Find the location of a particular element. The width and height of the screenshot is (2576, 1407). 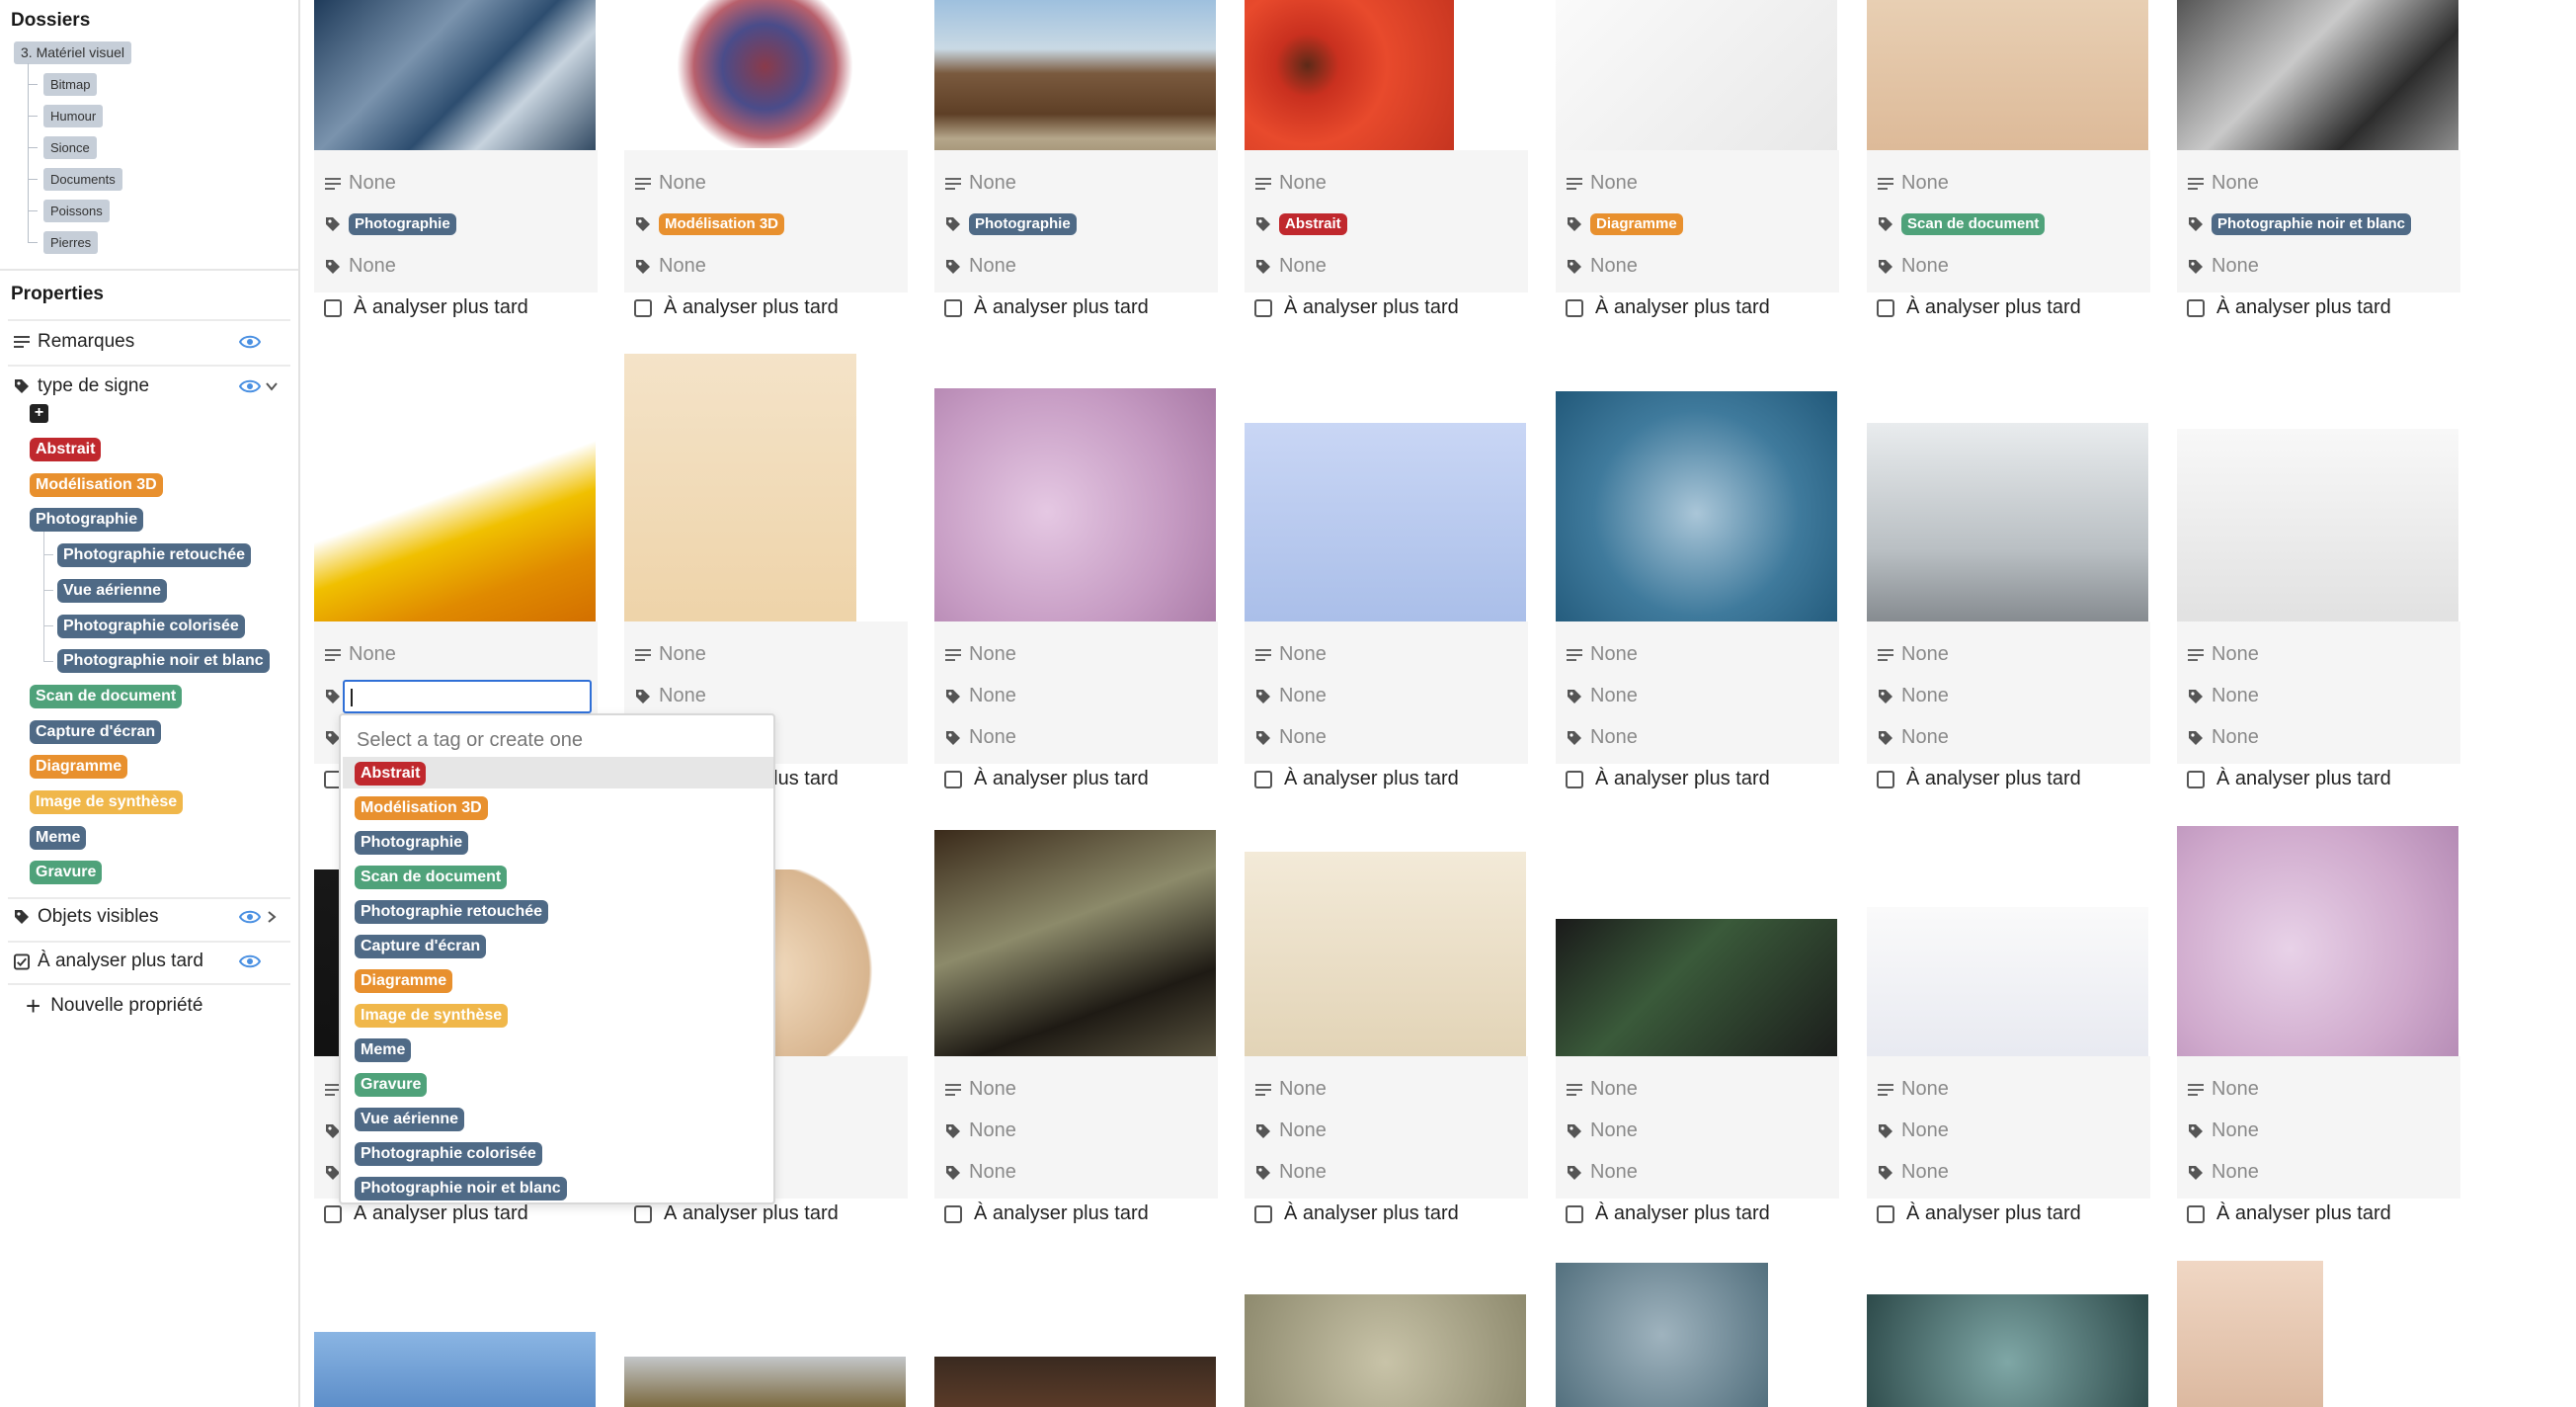

type-de-signe-field: Abstrait is located at coordinates (1300, 224).